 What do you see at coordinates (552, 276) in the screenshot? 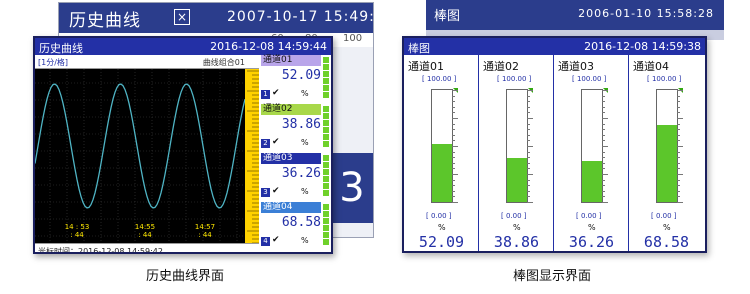
I see `caption-bar: 棒图显示界面` at bounding box center [552, 276].